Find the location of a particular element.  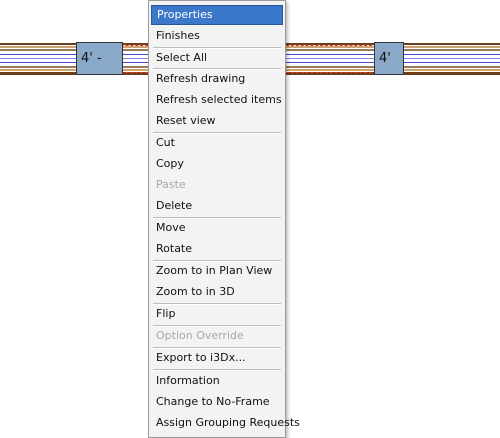

menu-item-option-override: Option Override is located at coordinates (200, 335).